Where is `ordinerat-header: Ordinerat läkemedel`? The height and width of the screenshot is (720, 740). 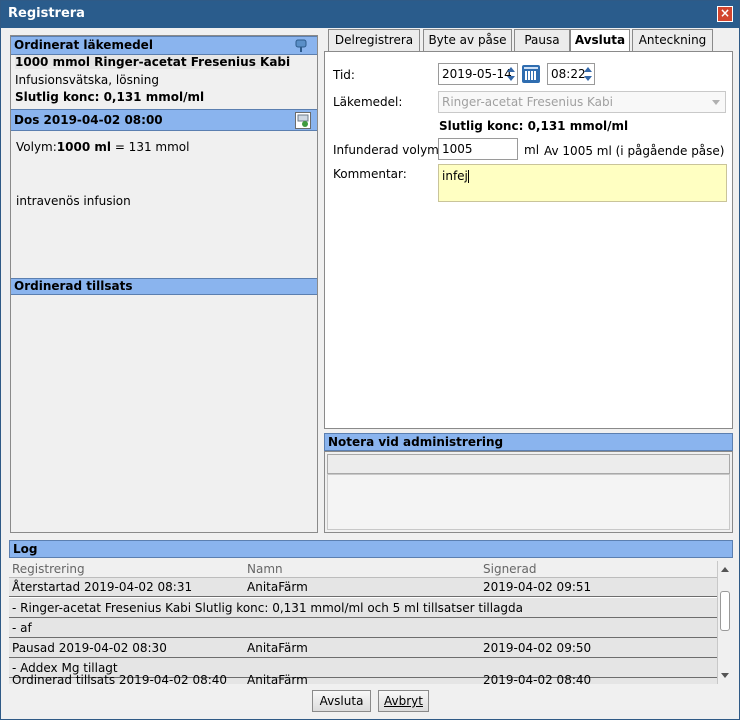 ordinerat-header: Ordinerat läkemedel is located at coordinates (164, 45).